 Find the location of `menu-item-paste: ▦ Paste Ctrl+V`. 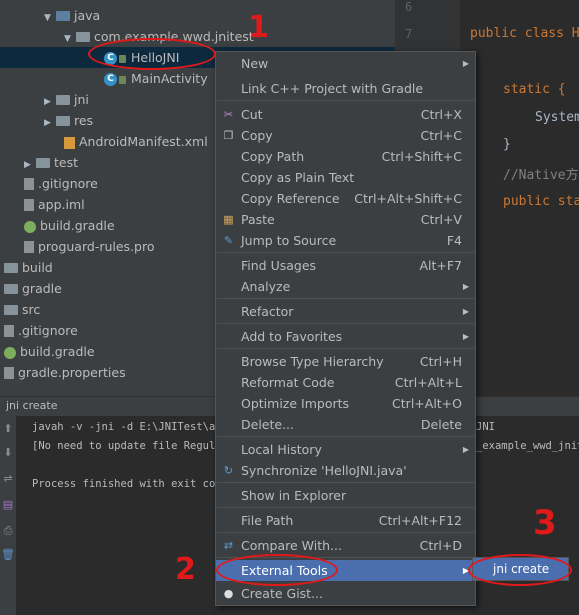

menu-item-paste: ▦ Paste Ctrl+V is located at coordinates (345, 219).